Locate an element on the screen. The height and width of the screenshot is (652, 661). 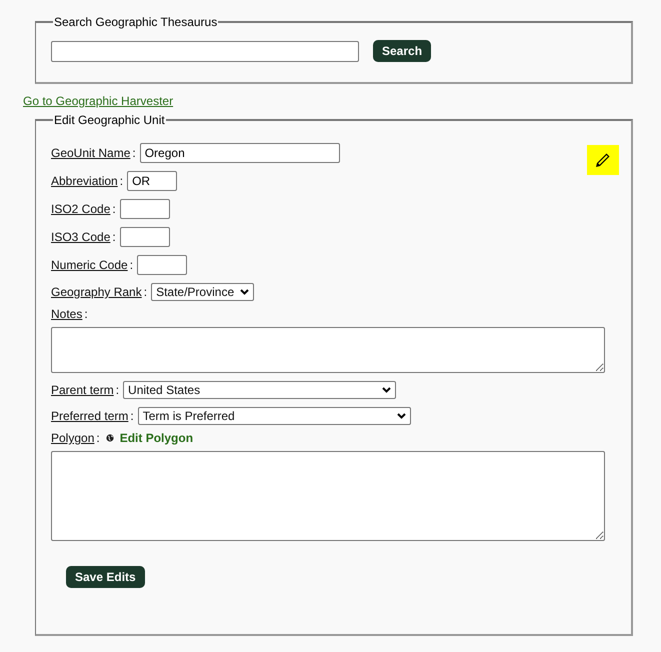
field-label: Parent term is located at coordinates (82, 390).